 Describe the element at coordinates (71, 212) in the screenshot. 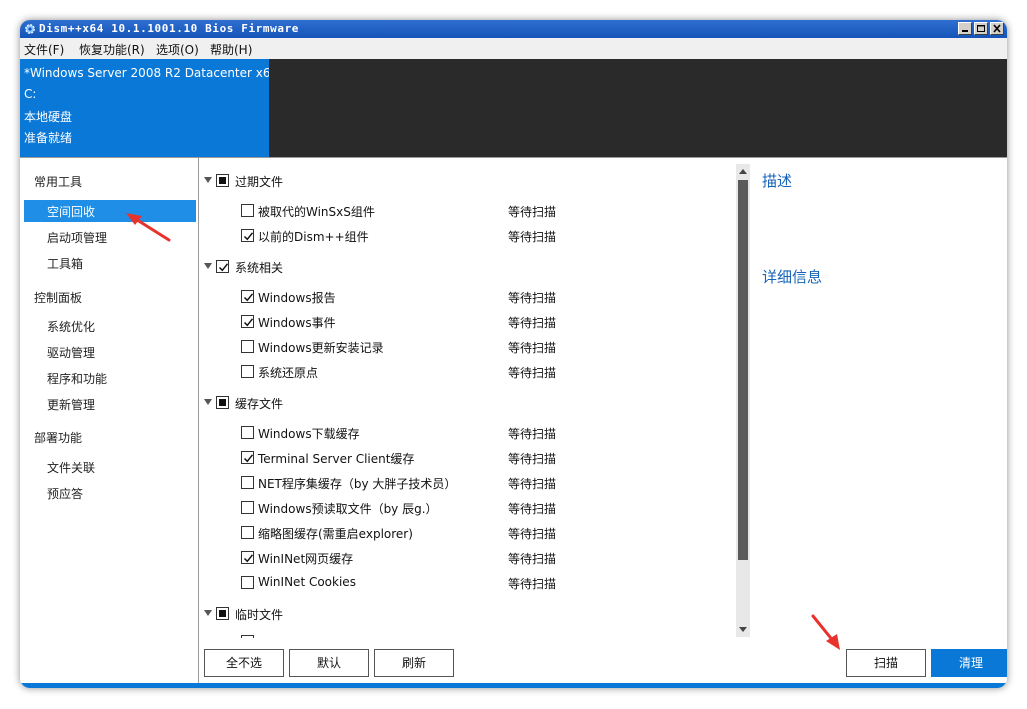

I see `sidebar-item-label: 空间回收` at that location.